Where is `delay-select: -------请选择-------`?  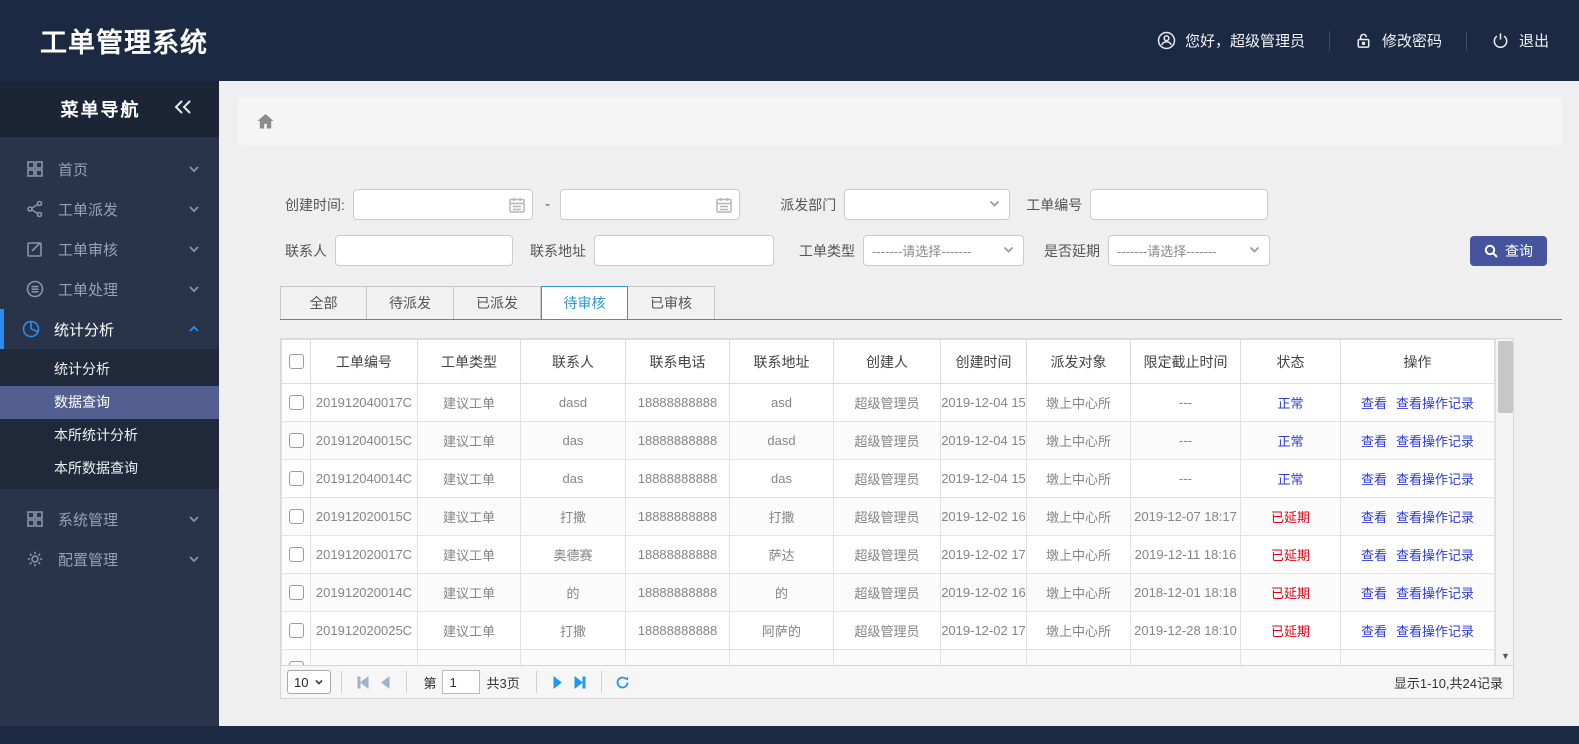 delay-select: -------请选择------- is located at coordinates (1189, 250).